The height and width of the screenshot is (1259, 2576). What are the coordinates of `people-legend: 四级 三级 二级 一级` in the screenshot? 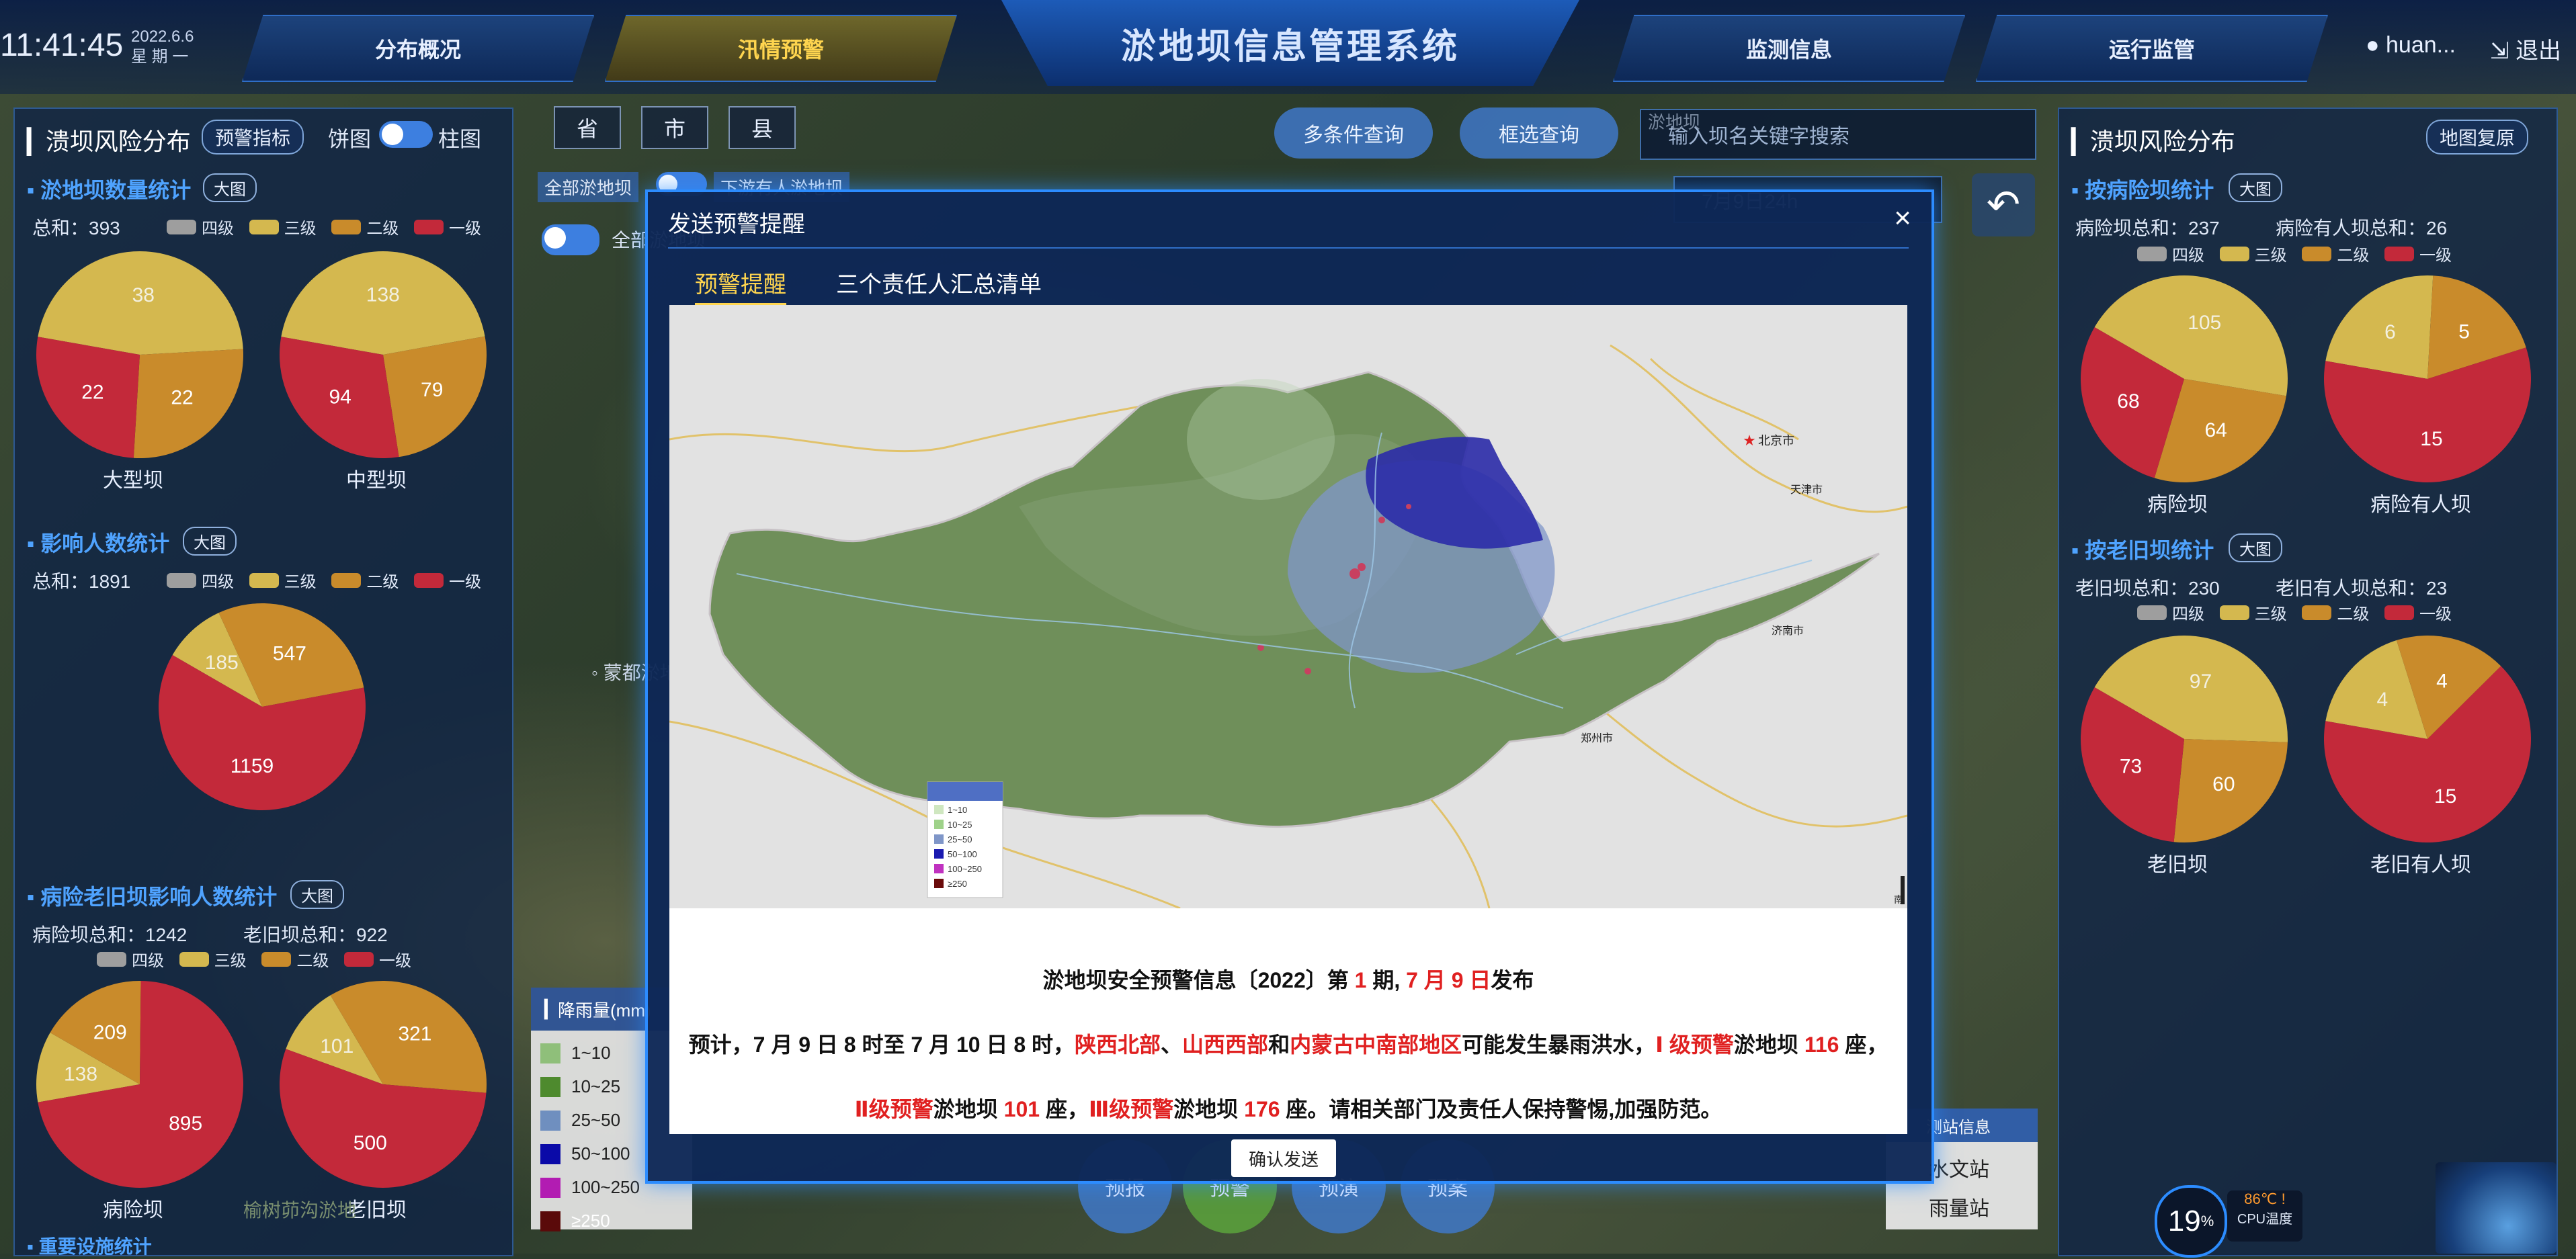 It's located at (324, 580).